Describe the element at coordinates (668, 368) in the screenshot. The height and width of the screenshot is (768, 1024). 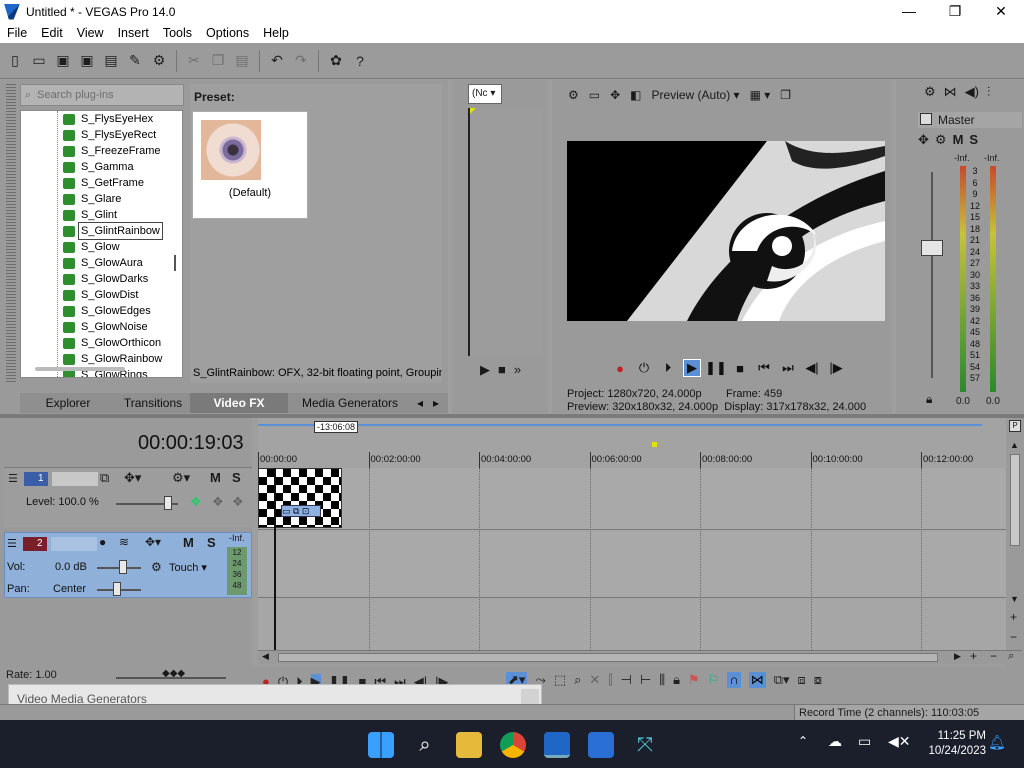
I see `play-from-start-icon: ⏵` at that location.